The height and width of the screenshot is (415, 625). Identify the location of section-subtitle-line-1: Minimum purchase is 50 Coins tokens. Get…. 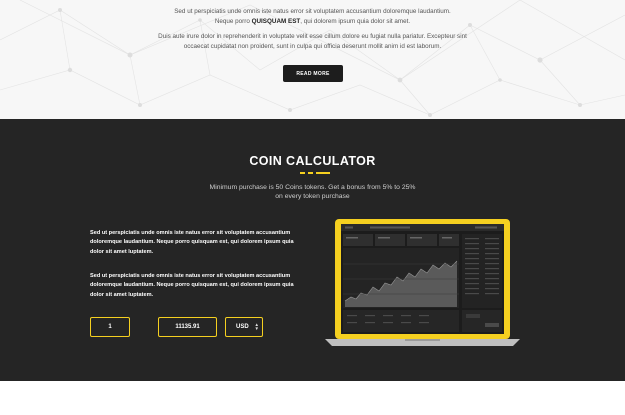
(312, 187).